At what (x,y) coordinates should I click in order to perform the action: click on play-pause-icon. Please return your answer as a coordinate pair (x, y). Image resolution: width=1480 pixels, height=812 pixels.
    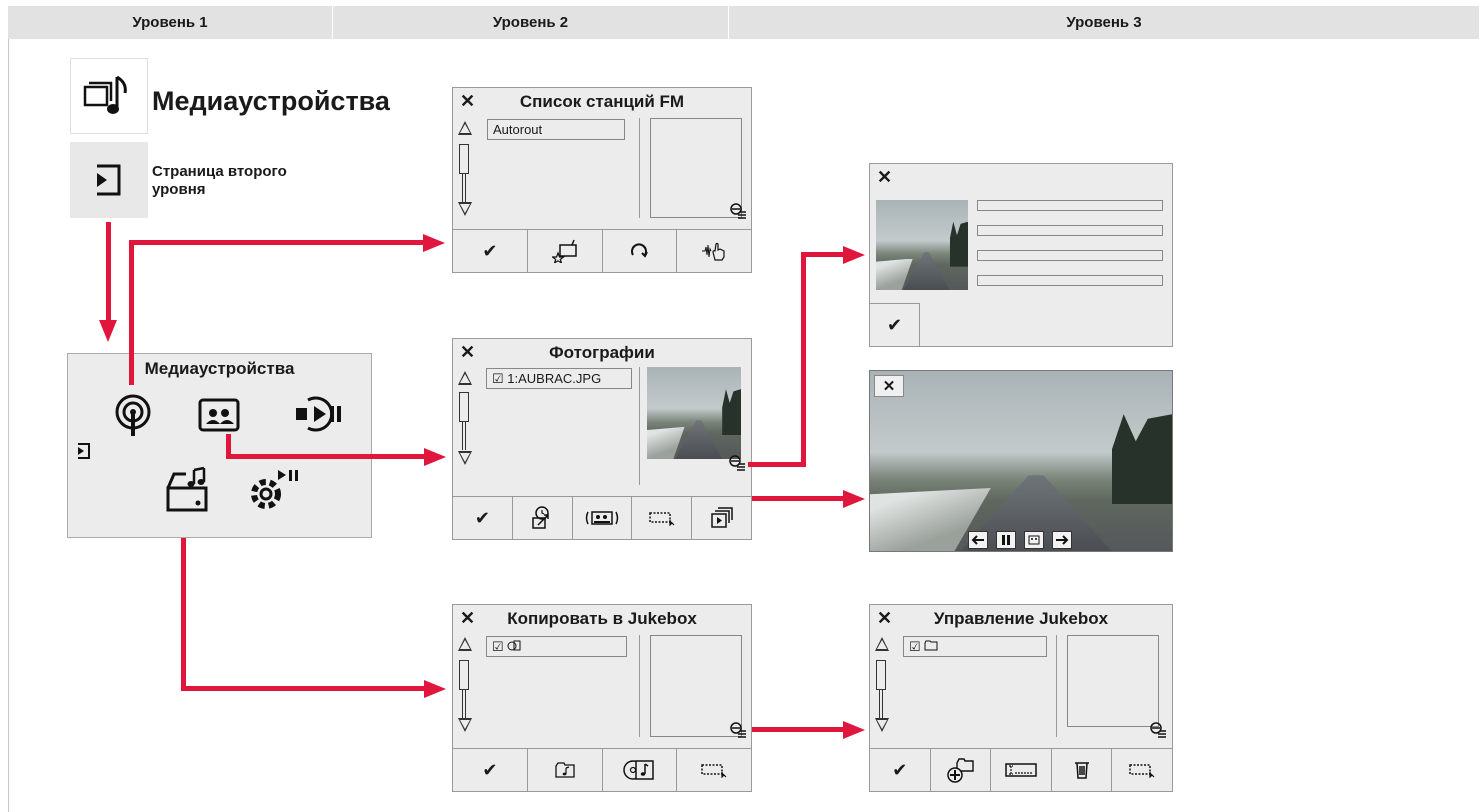
    Looking at the image, I should click on (323, 416).